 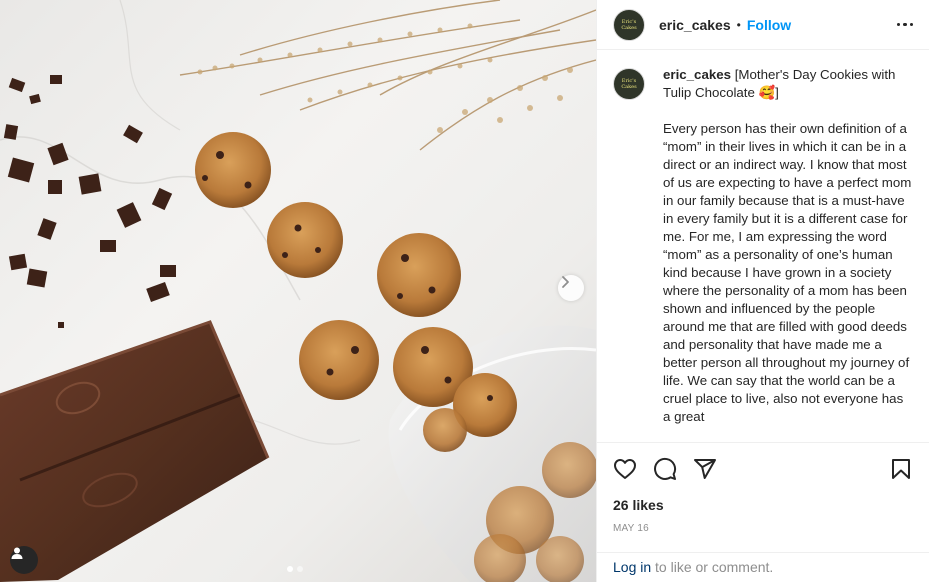 What do you see at coordinates (387, 75) in the screenshot?
I see `dried-flowers` at bounding box center [387, 75].